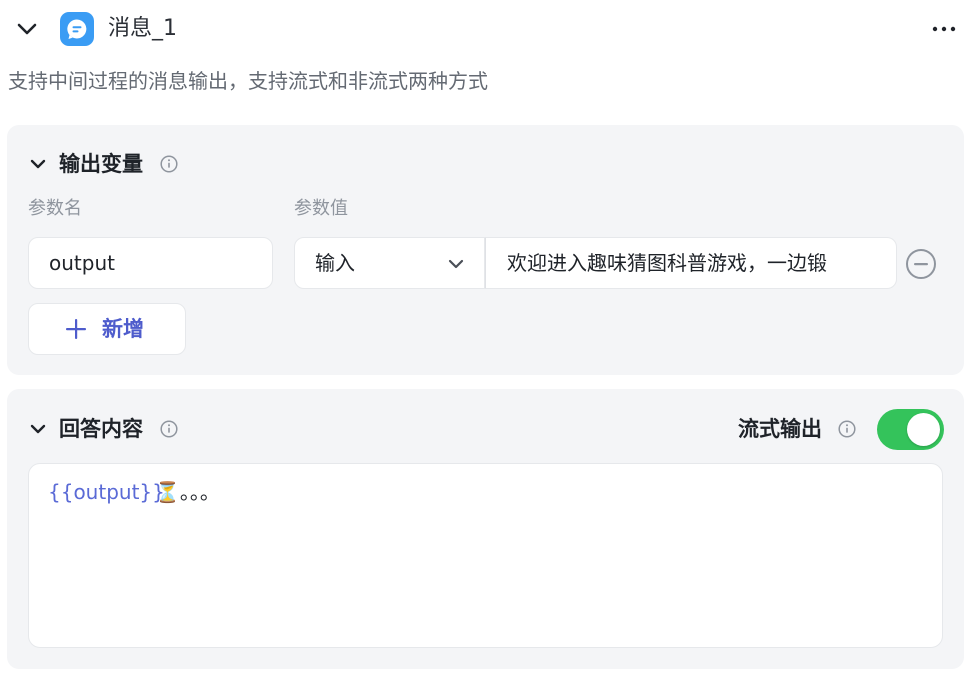  Describe the element at coordinates (321, 208) in the screenshot. I see `param-value-column-label: 参数值` at that location.